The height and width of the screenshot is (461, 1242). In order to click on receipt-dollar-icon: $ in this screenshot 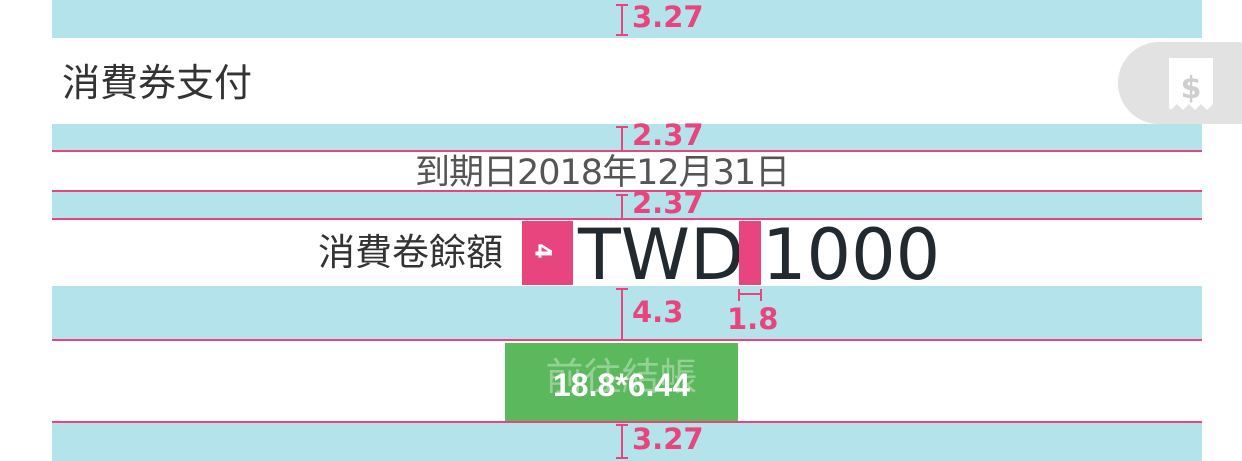, I will do `click(1191, 84)`.